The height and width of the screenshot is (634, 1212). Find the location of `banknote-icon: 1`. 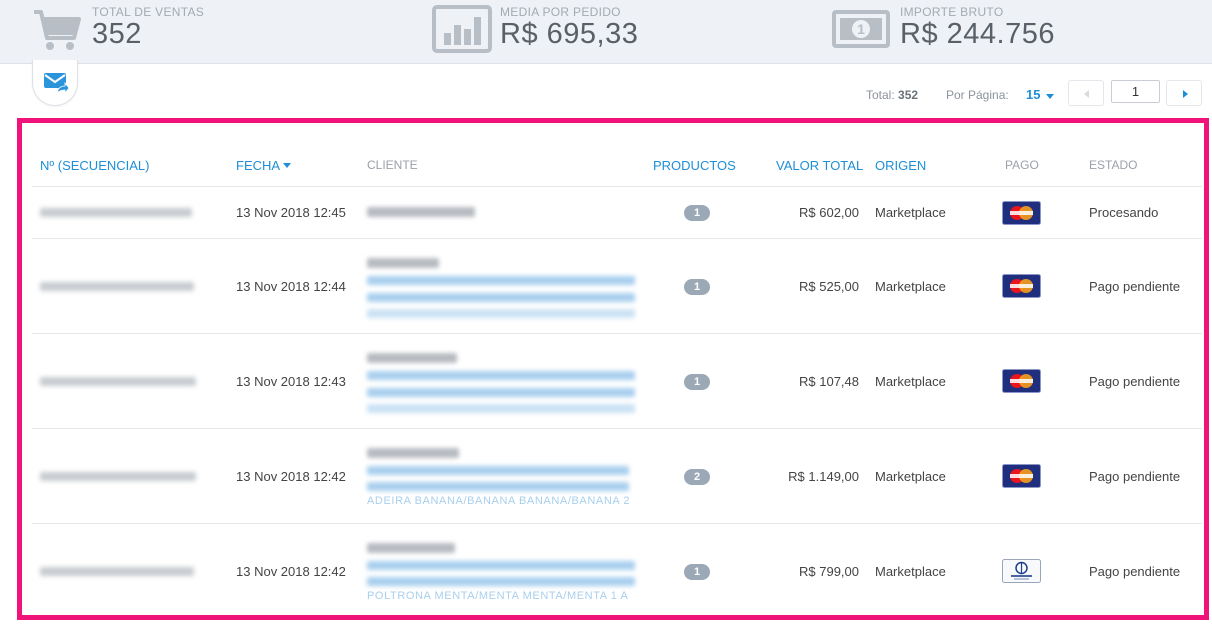

banknote-icon: 1 is located at coordinates (861, 31).